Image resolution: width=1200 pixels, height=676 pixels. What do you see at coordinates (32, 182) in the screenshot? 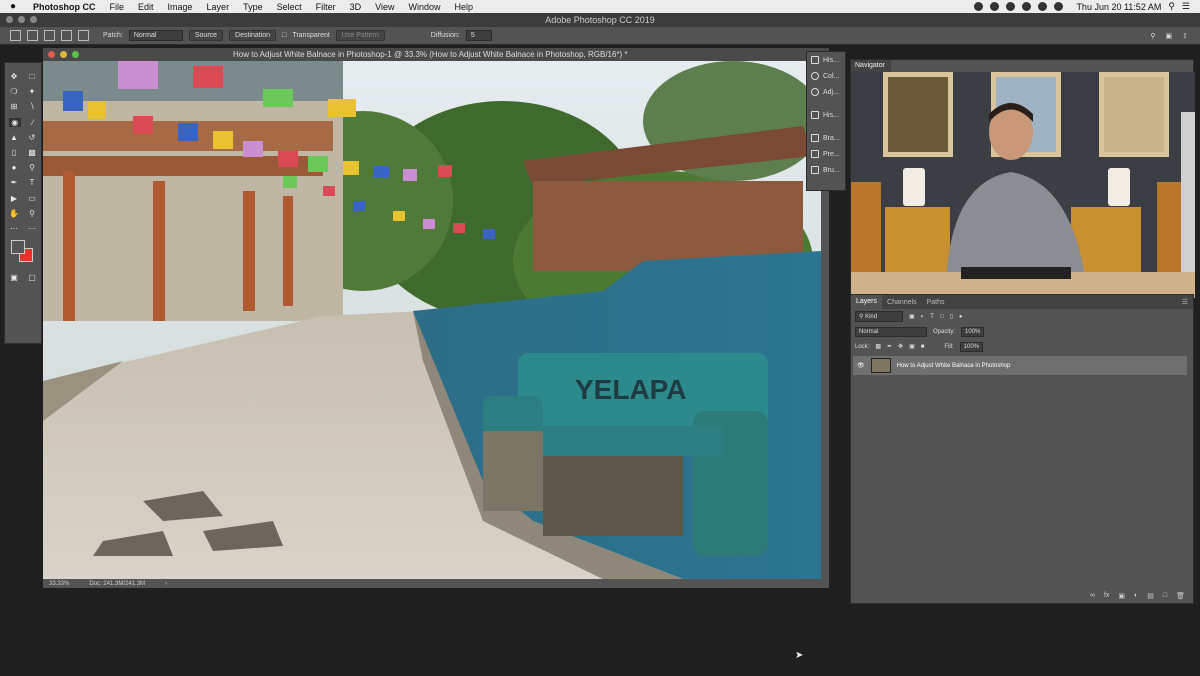
I see `type-tool-icon: T` at bounding box center [32, 182].